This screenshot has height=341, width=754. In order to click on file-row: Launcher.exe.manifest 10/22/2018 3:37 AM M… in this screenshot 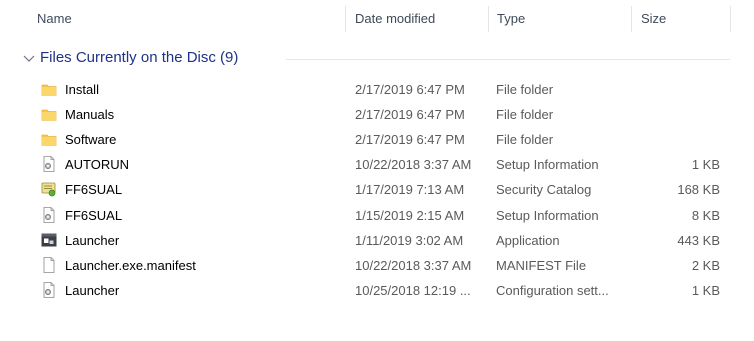, I will do `click(377, 265)`.